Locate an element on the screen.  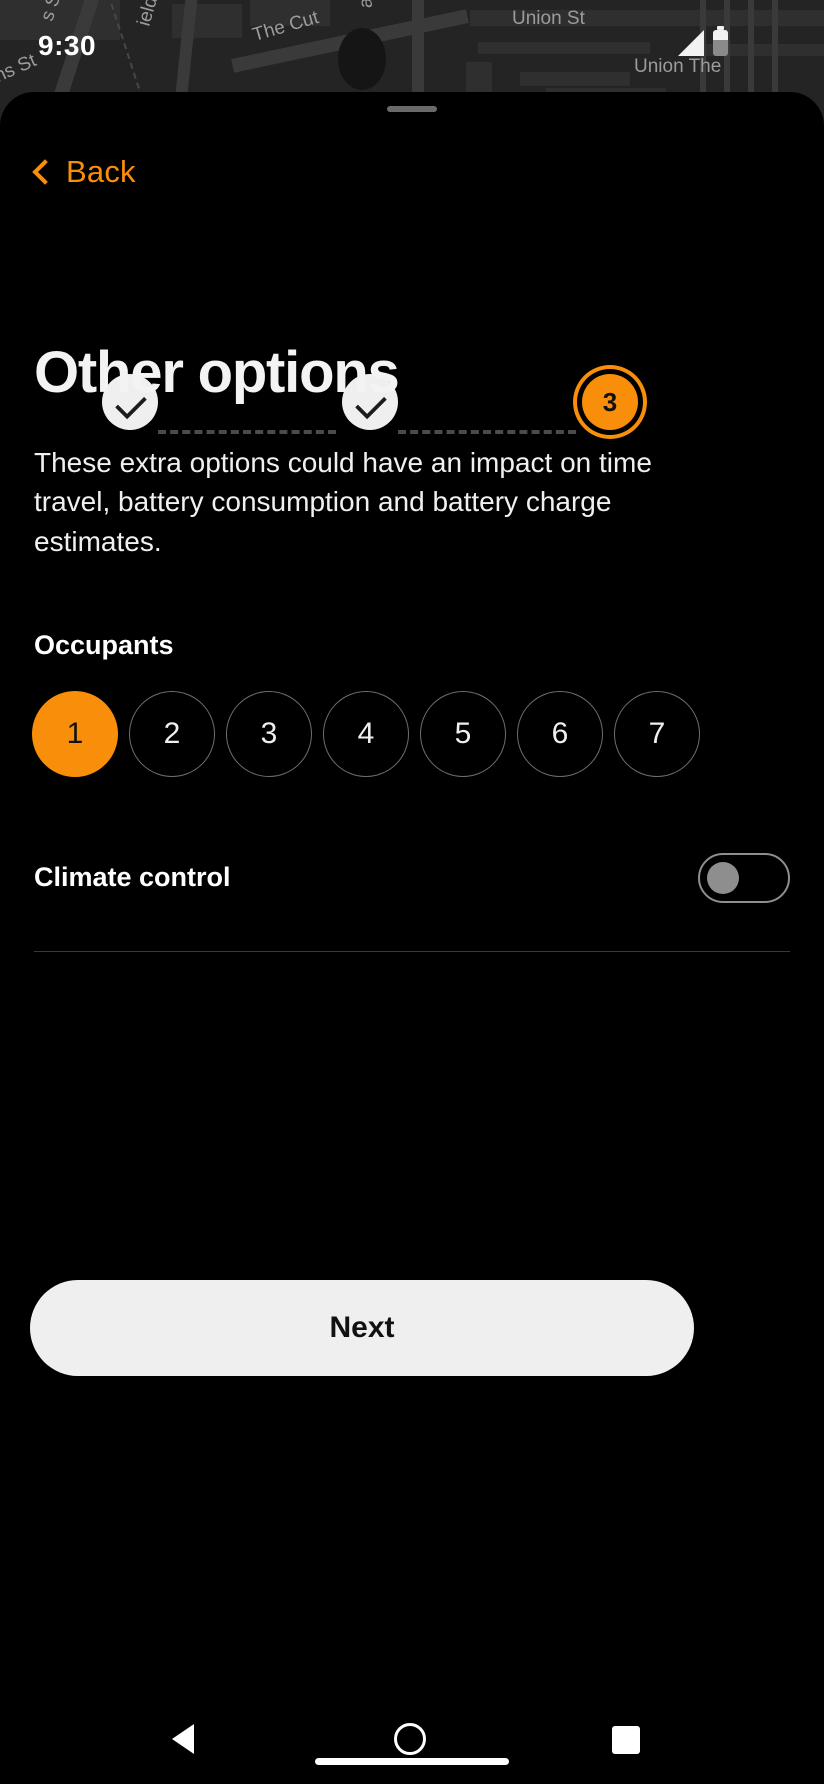
progress-stepper: 3 is located at coordinates (412, 338).